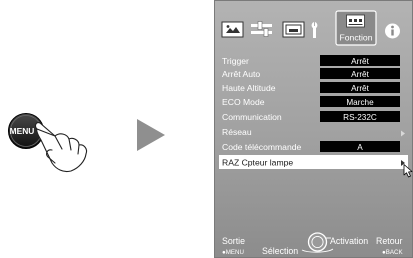 This screenshot has width=413, height=258. I want to click on footer-exit-key: ●MENU, so click(233, 252).